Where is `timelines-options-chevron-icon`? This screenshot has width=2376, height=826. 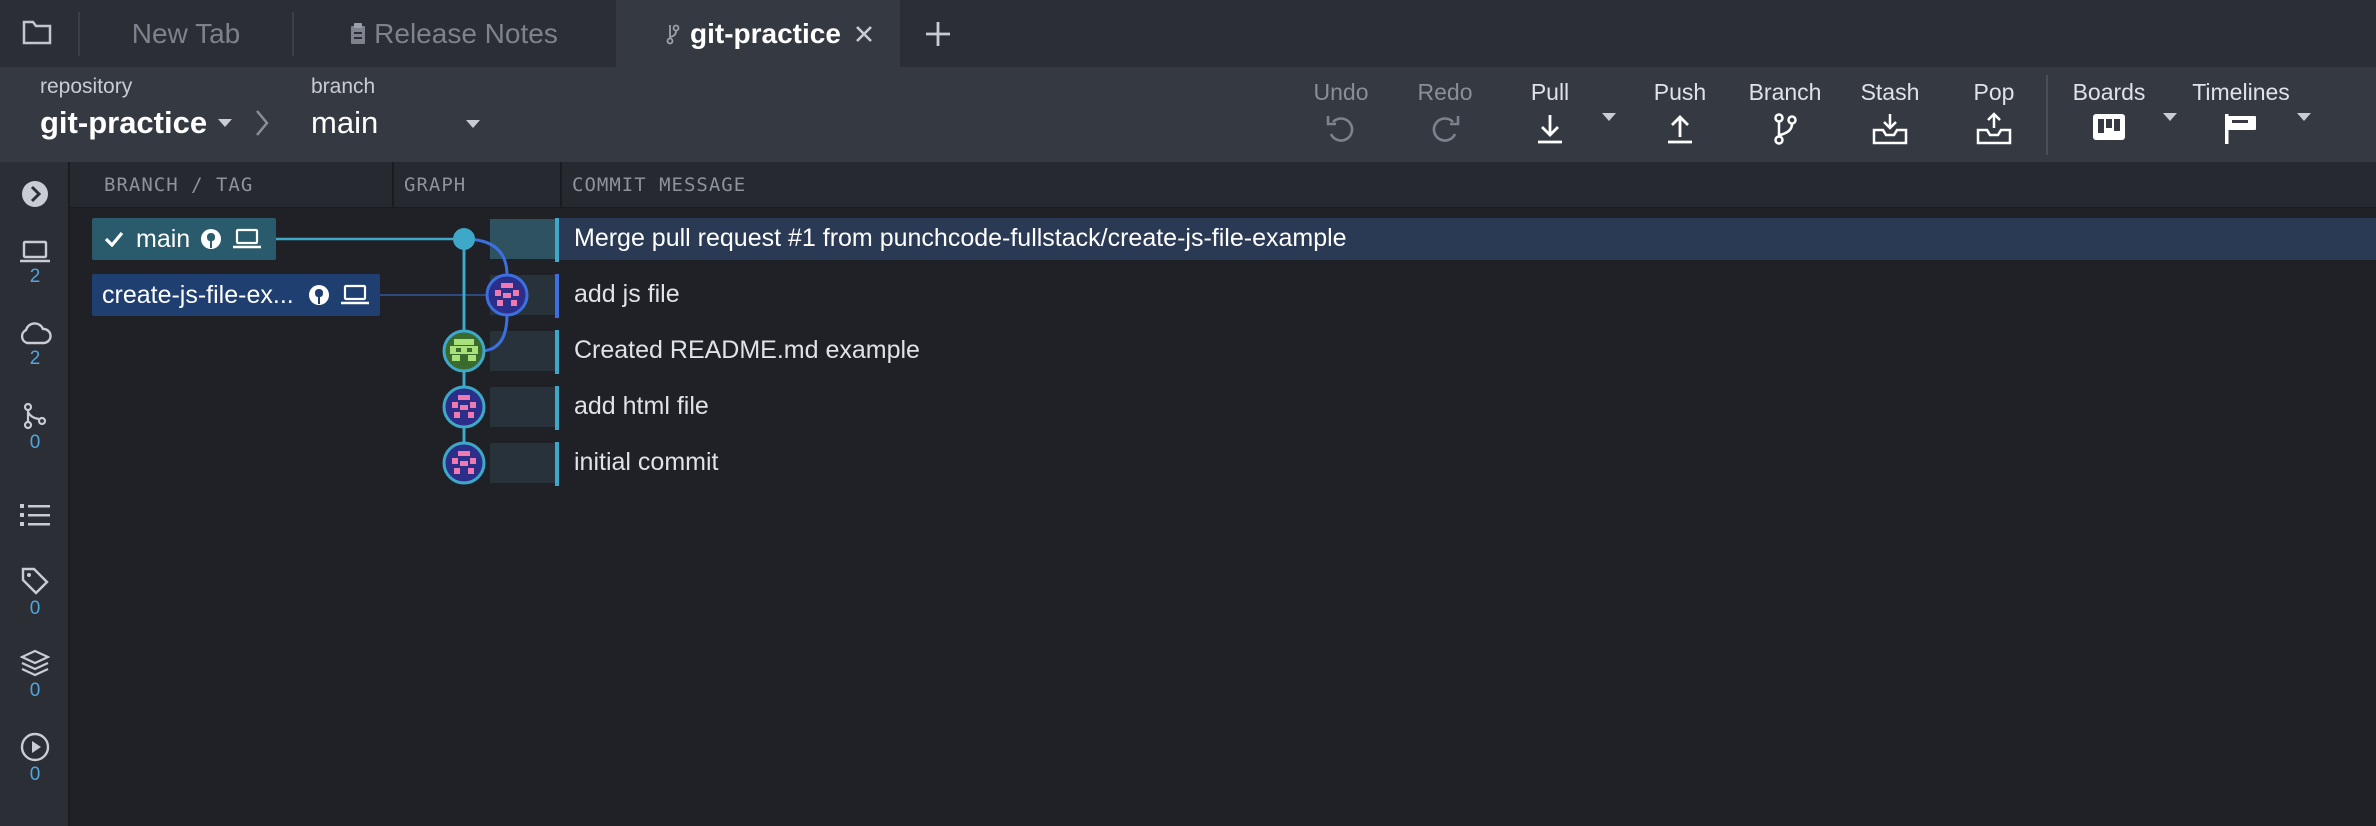 timelines-options-chevron-icon is located at coordinates (2304, 118).